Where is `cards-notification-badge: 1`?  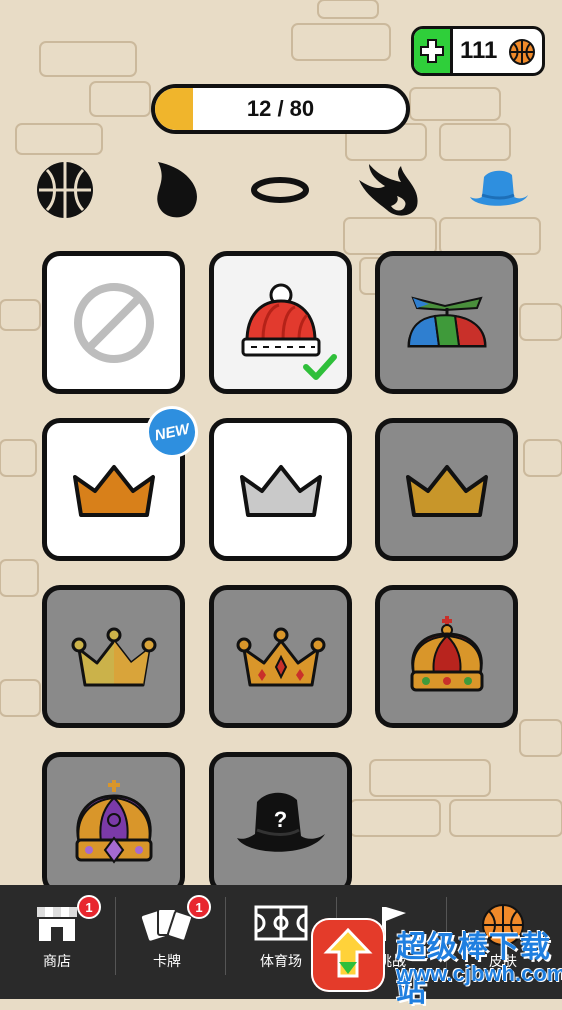 cards-notification-badge: 1 is located at coordinates (199, 907).